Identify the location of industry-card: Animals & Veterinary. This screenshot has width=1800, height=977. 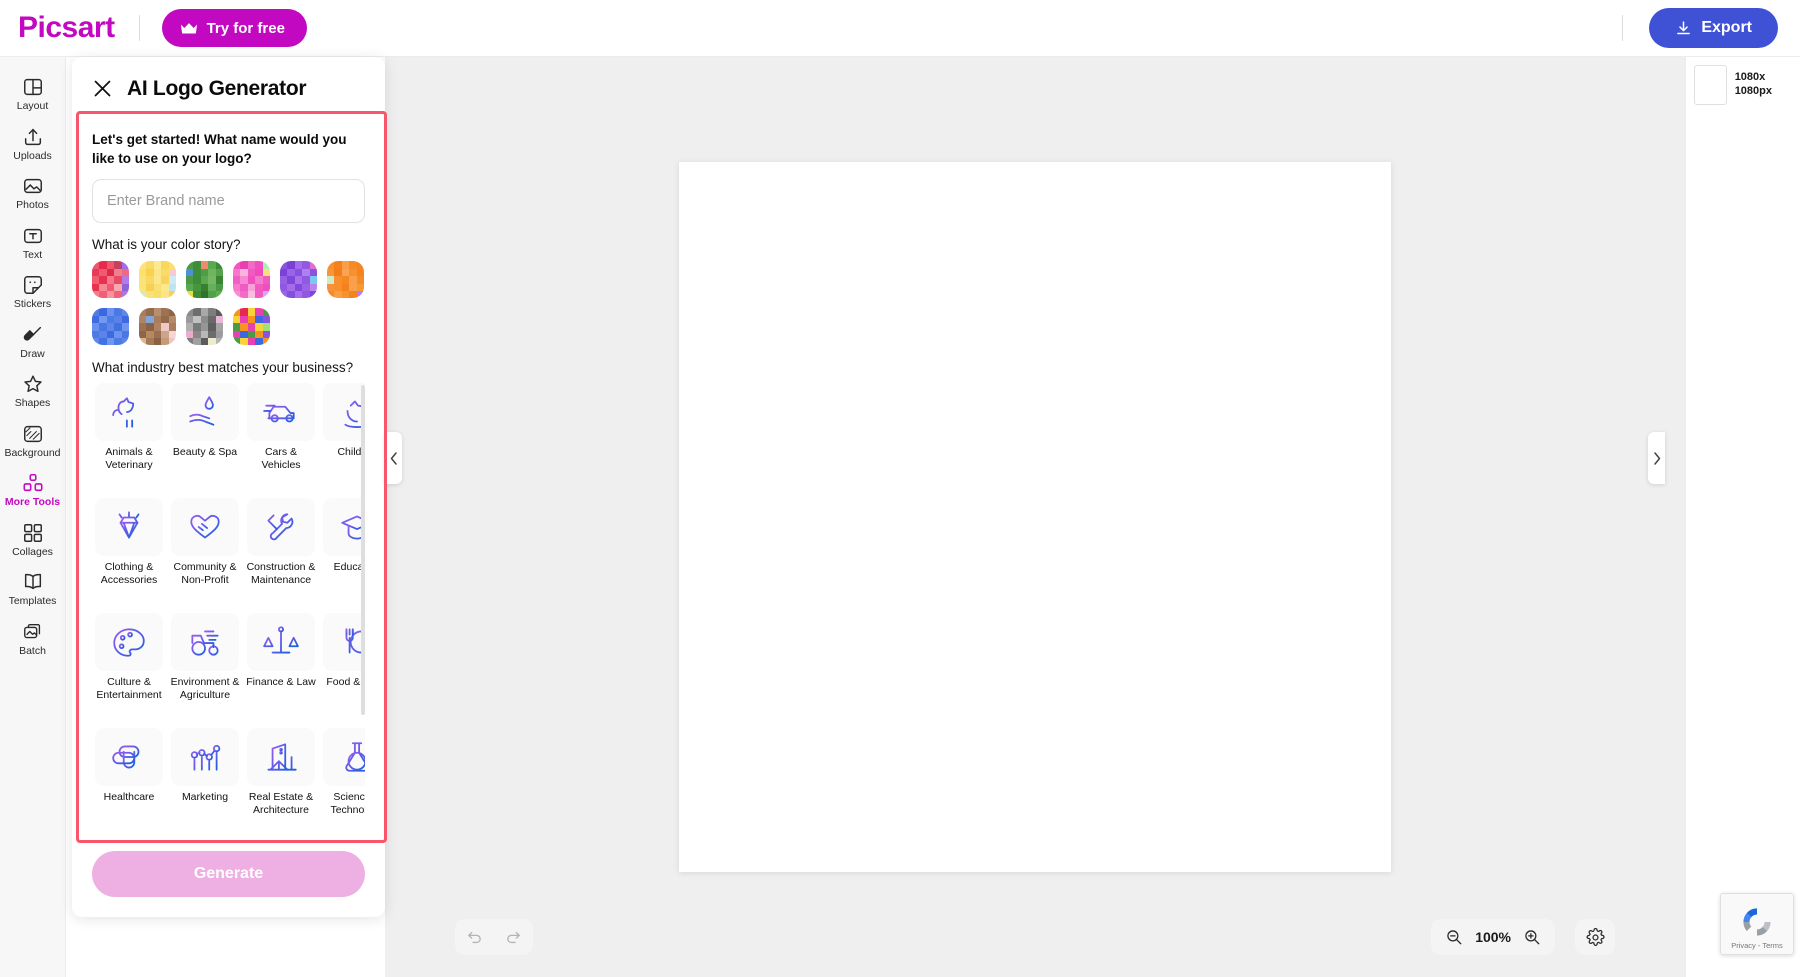
(129, 438).